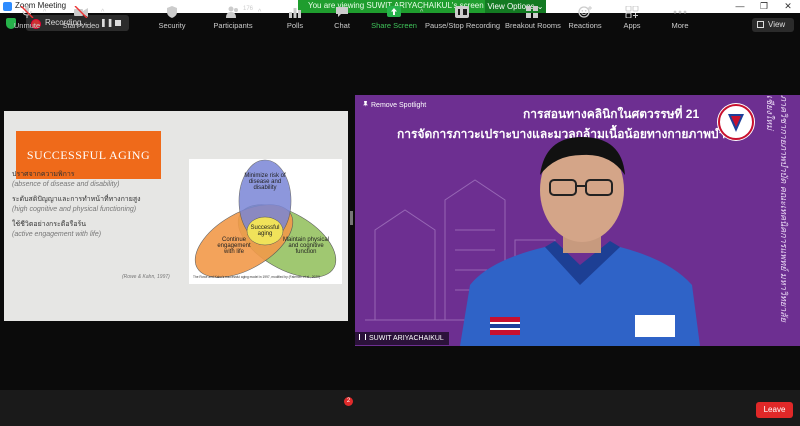 The image size is (800, 426). Describe the element at coordinates (532, 12) in the screenshot. I see `breakout-rooms-icon` at that location.